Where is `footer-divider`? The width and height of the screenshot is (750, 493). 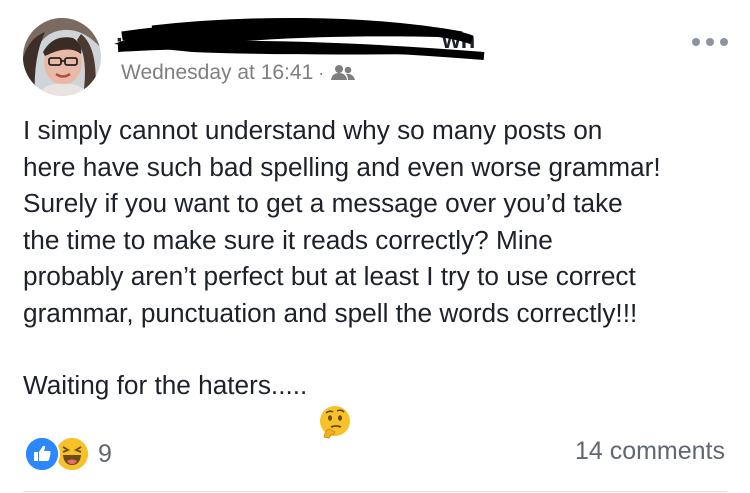 footer-divider is located at coordinates (375, 491).